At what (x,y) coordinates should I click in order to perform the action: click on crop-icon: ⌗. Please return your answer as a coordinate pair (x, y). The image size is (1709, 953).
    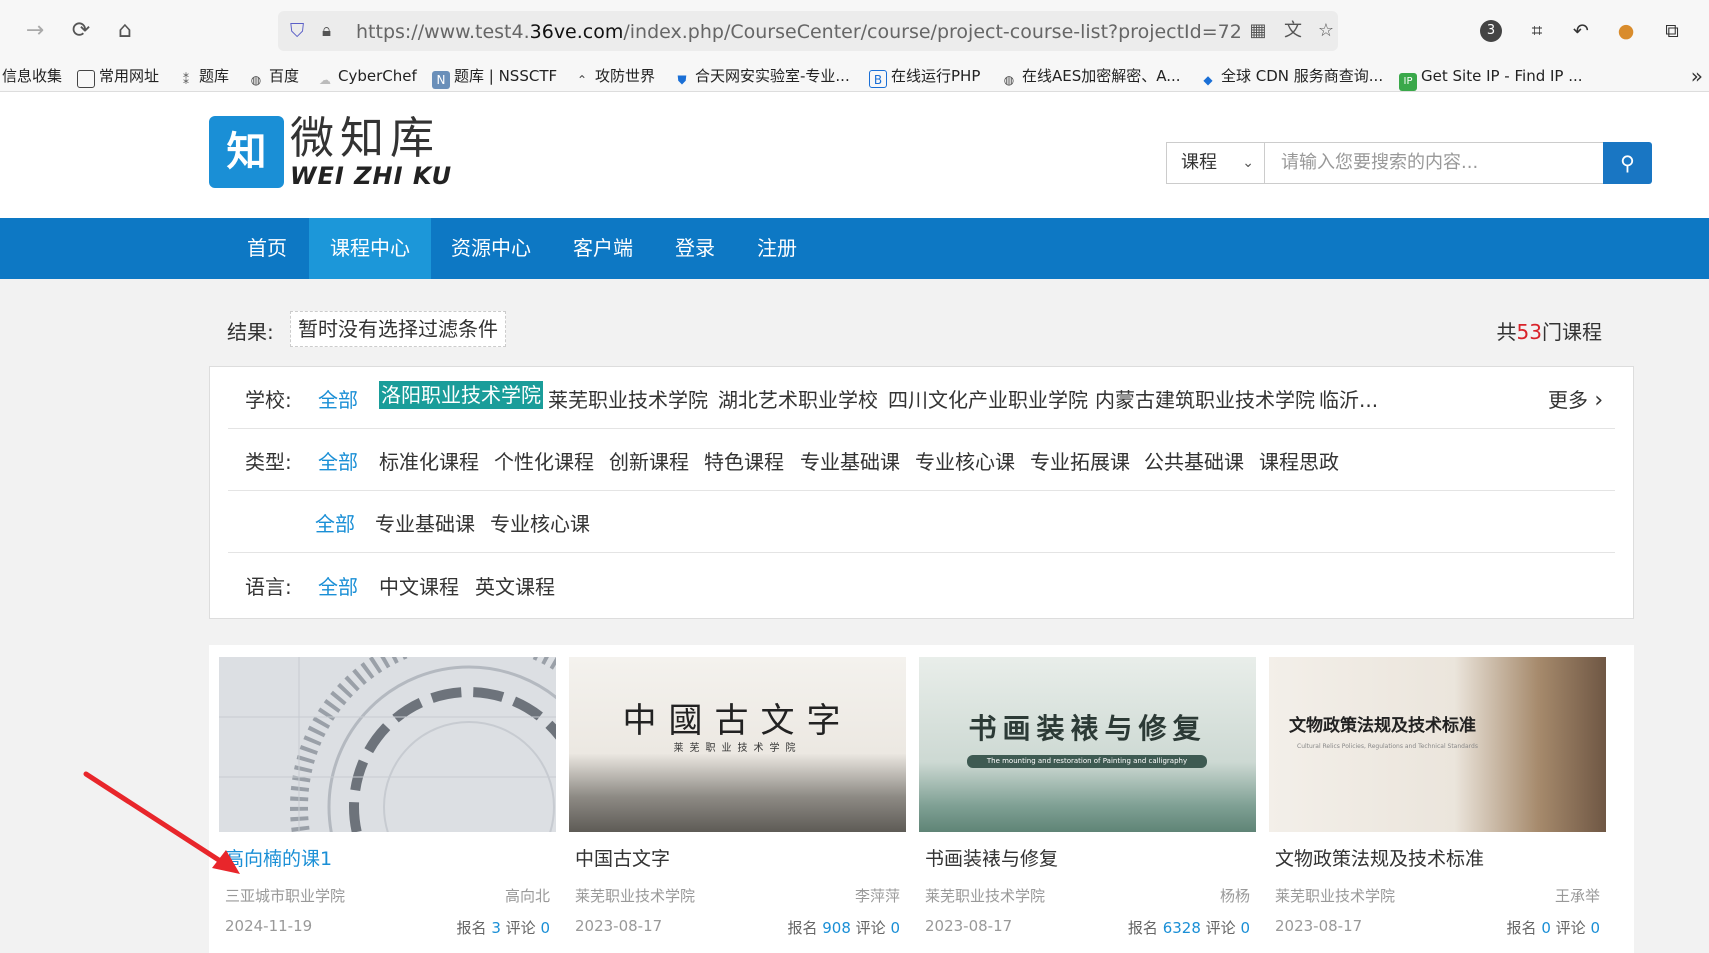
    Looking at the image, I should click on (1537, 31).